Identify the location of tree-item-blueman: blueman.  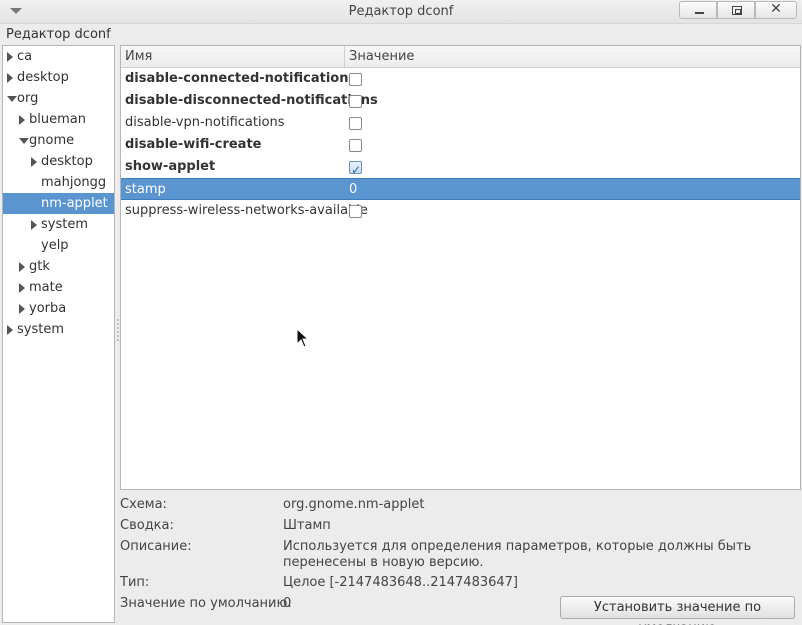
(58, 119).